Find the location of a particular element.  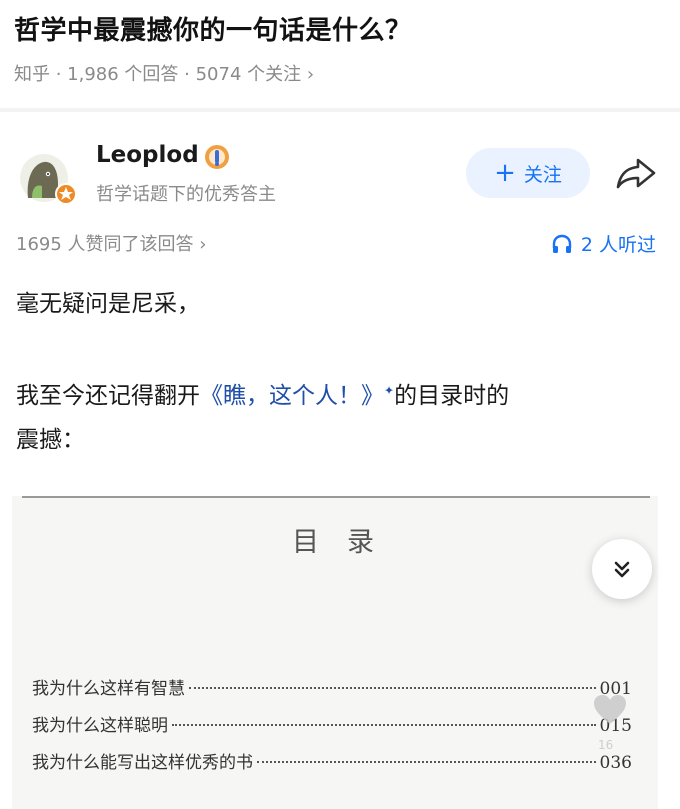

plus-icon: + is located at coordinates (505, 173).